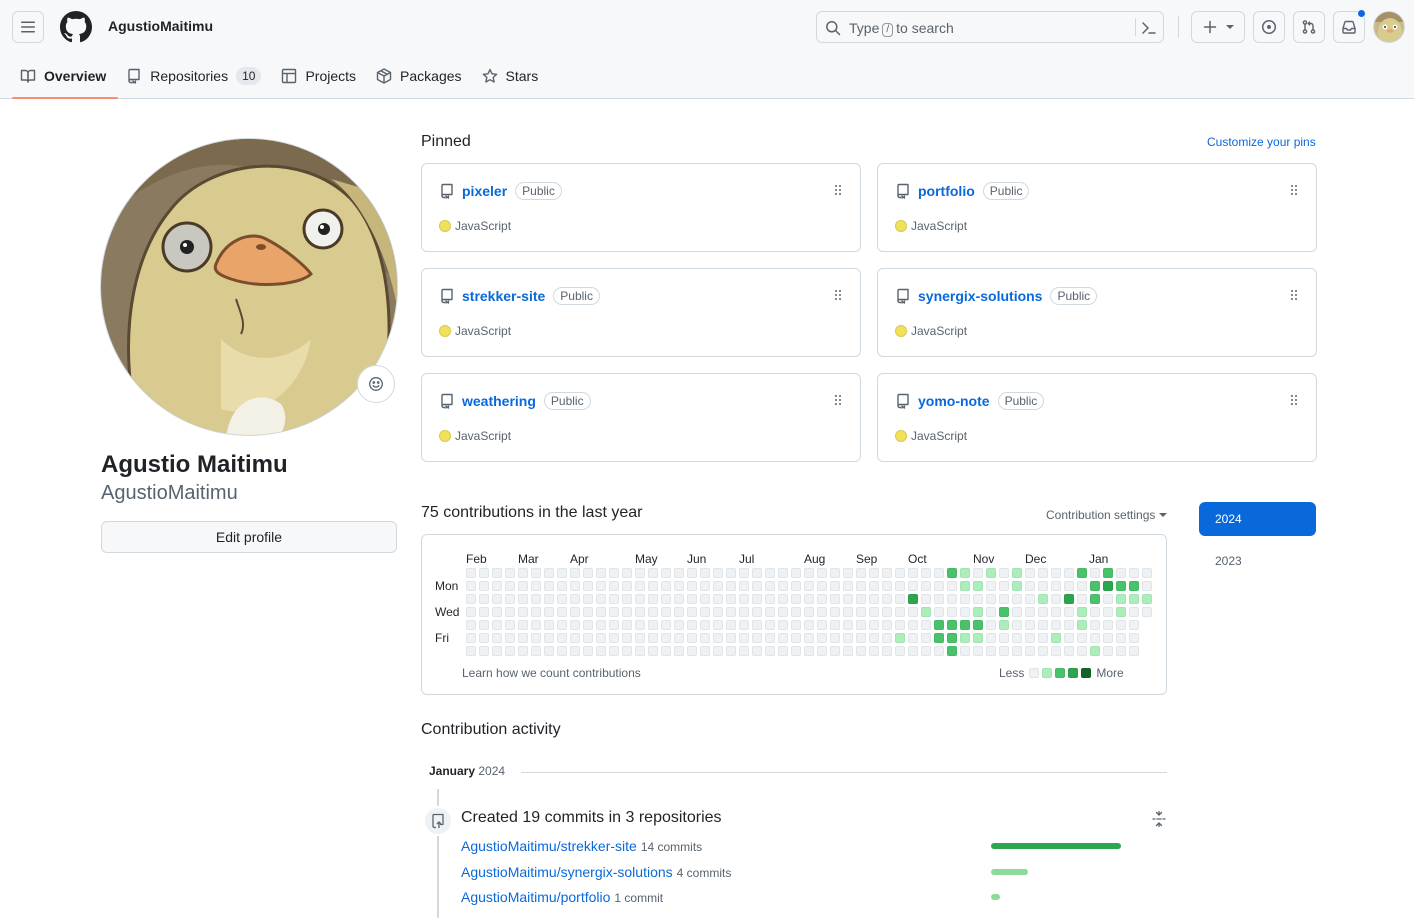 The width and height of the screenshot is (1414, 918). I want to click on pinned-repo-link: strekker-site Public, so click(531, 296).